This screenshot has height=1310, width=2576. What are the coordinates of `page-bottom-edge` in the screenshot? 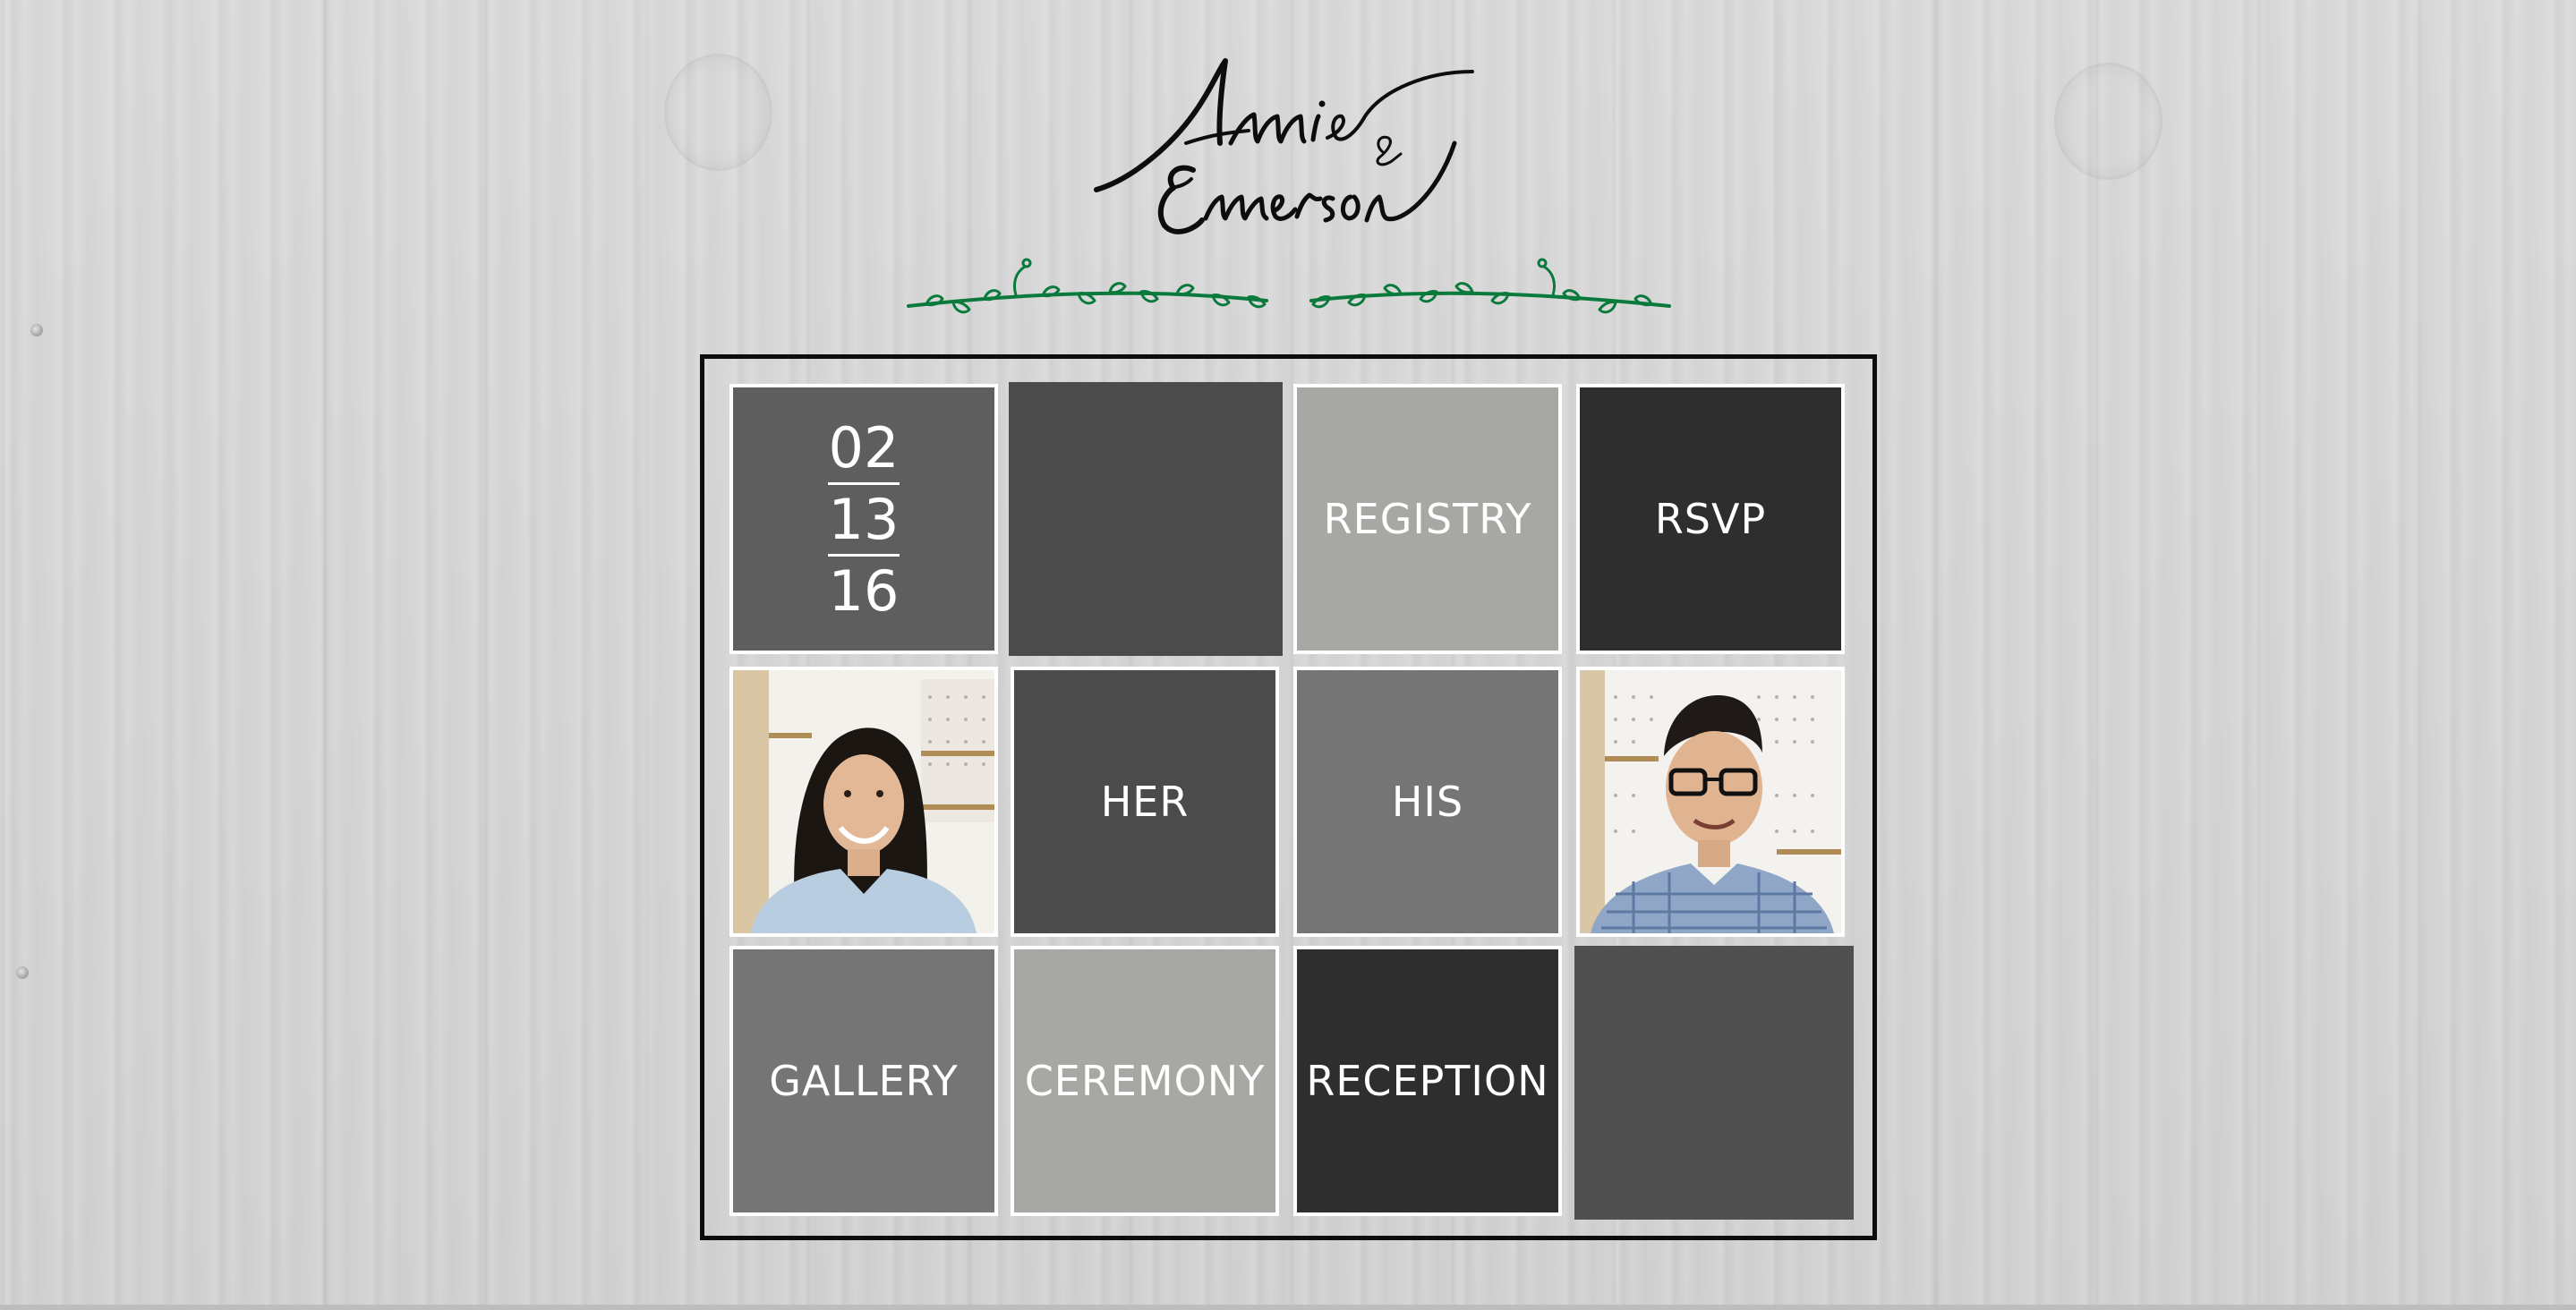 It's located at (1288, 1307).